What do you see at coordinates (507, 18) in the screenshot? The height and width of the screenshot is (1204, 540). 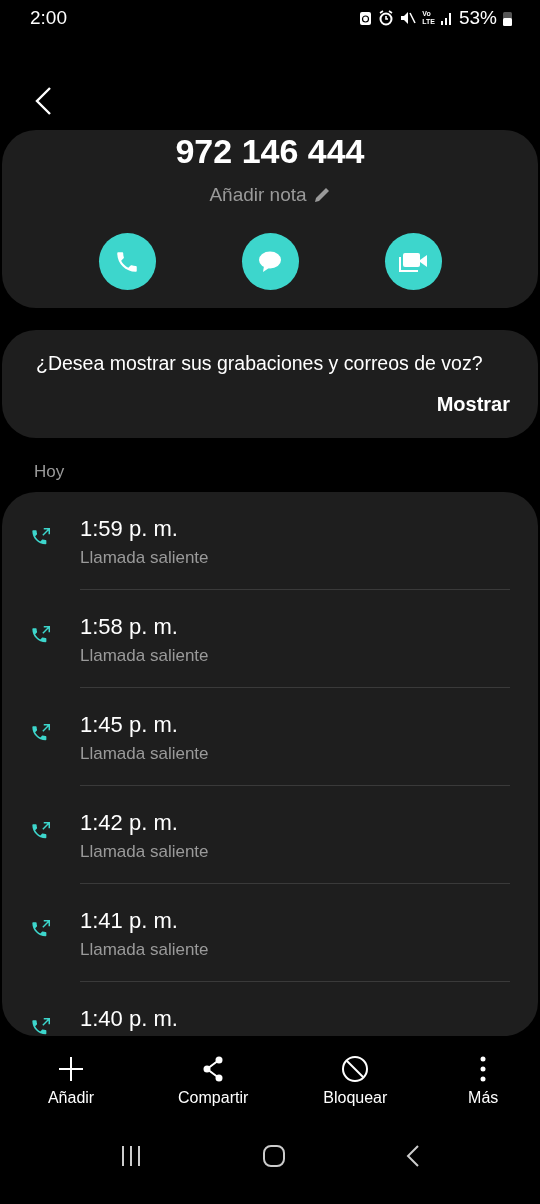 I see `battery-icon` at bounding box center [507, 18].